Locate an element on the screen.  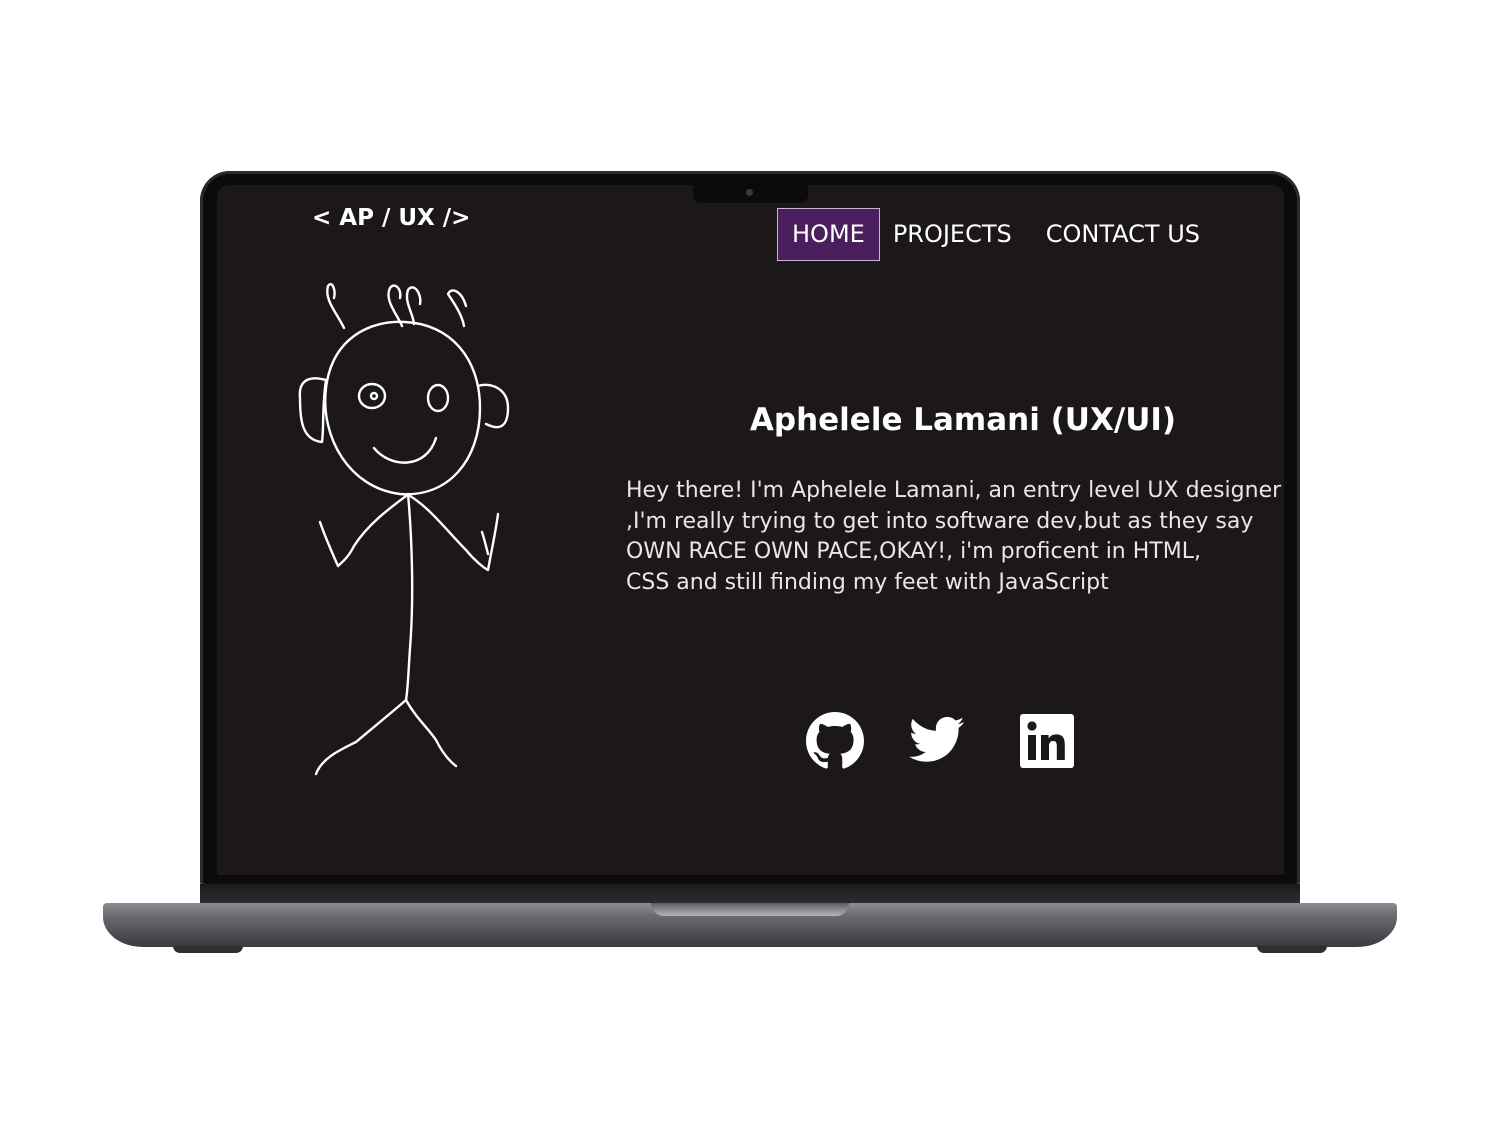
nav-home: HOME is located at coordinates (828, 234).